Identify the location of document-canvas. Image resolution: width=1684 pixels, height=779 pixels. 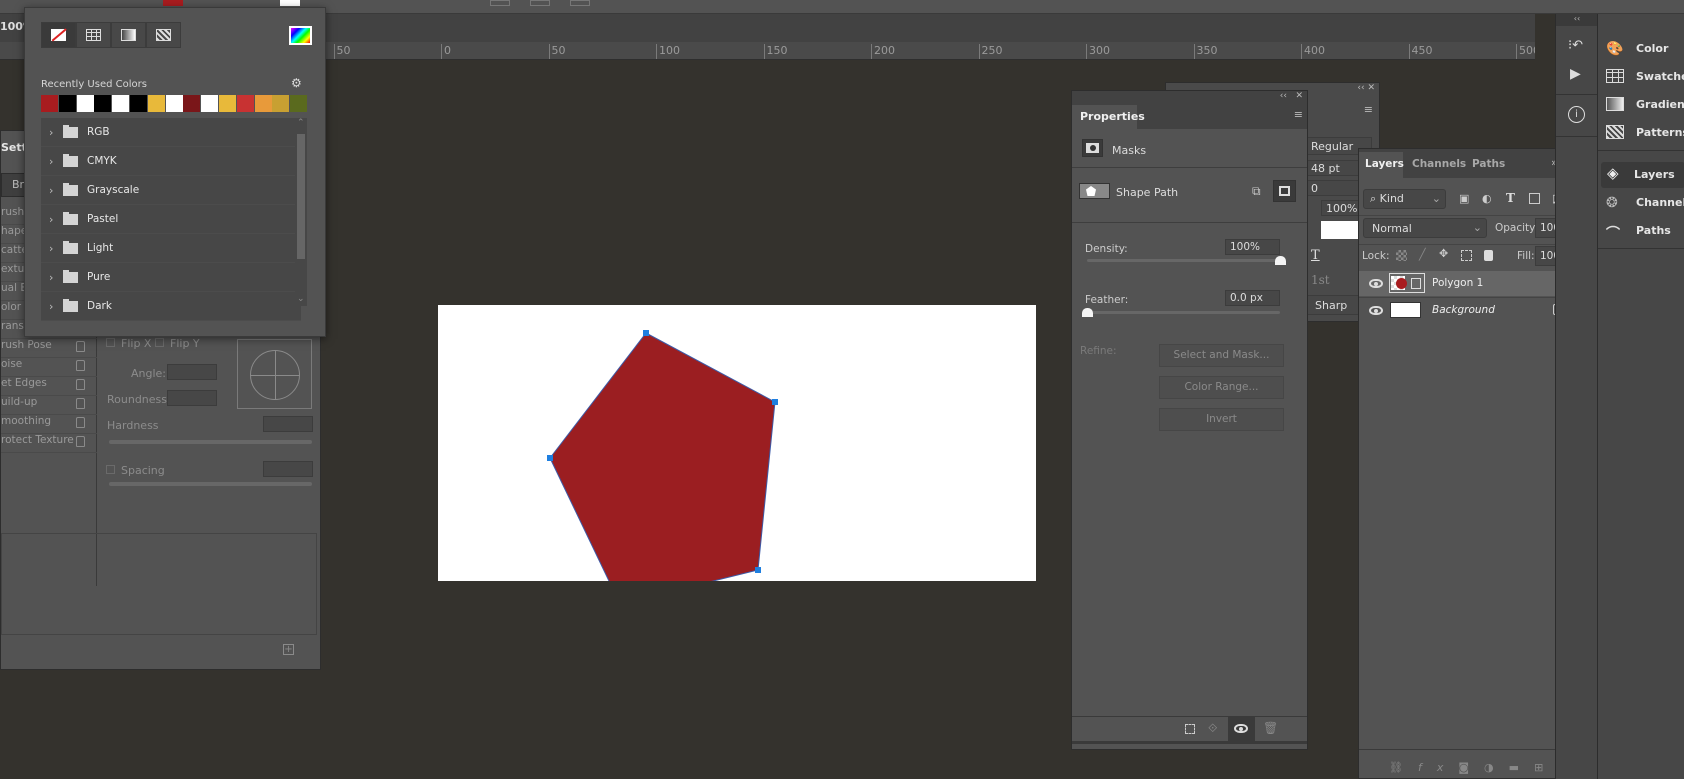
(737, 443).